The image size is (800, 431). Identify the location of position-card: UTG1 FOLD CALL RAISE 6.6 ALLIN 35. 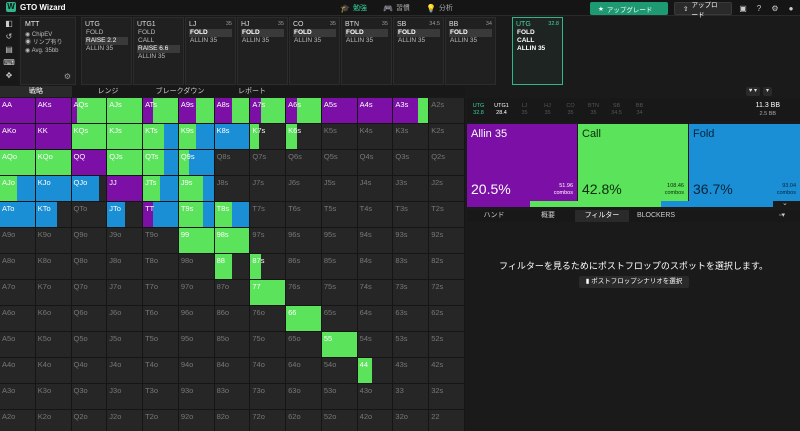
(158, 51).